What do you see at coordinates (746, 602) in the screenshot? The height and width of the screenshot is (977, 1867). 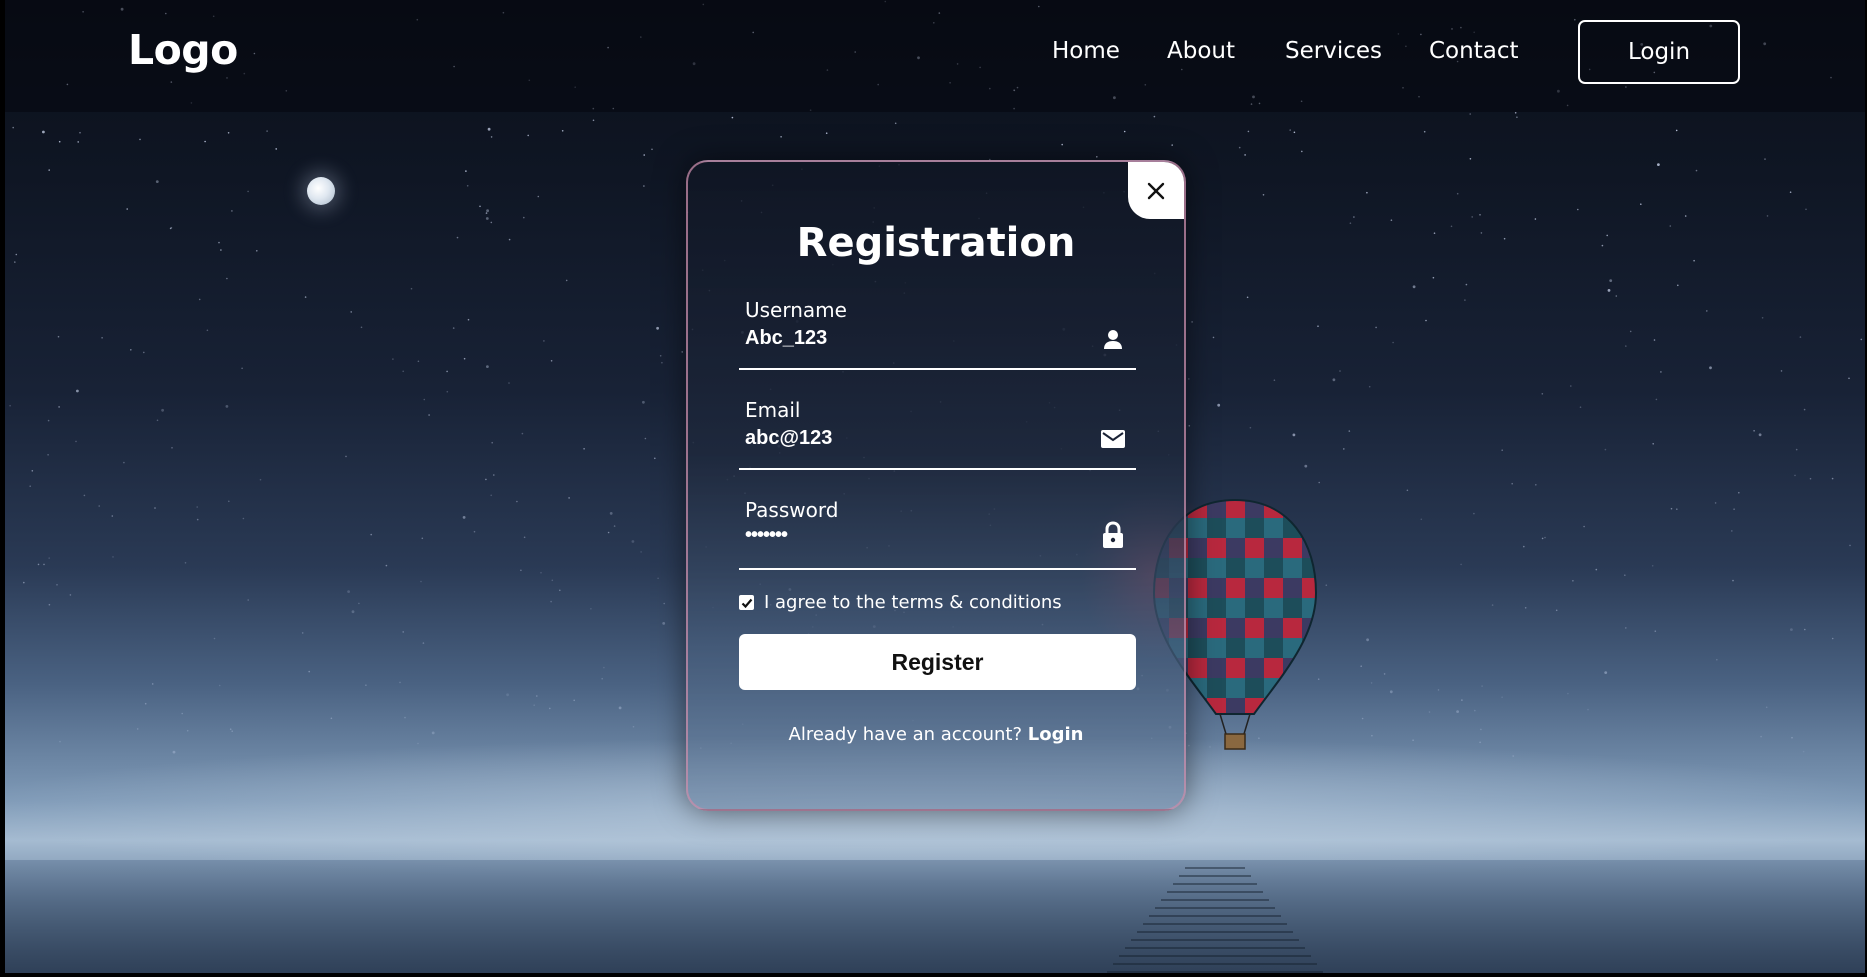 I see `terms-checkbox` at bounding box center [746, 602].